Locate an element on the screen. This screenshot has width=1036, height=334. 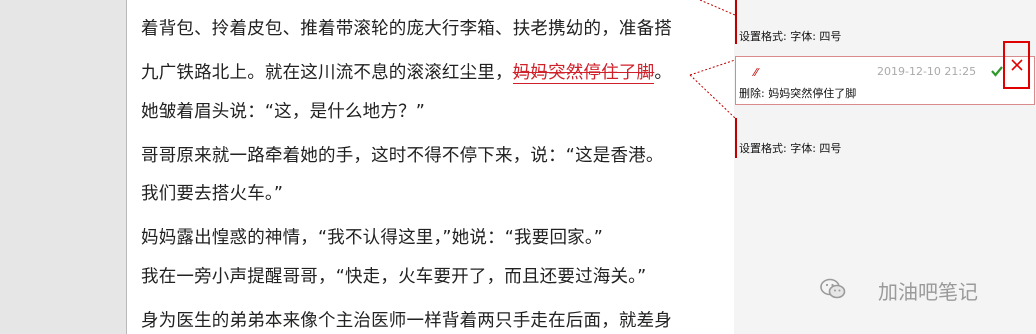
reject-x-icon is located at coordinates (1017, 65).